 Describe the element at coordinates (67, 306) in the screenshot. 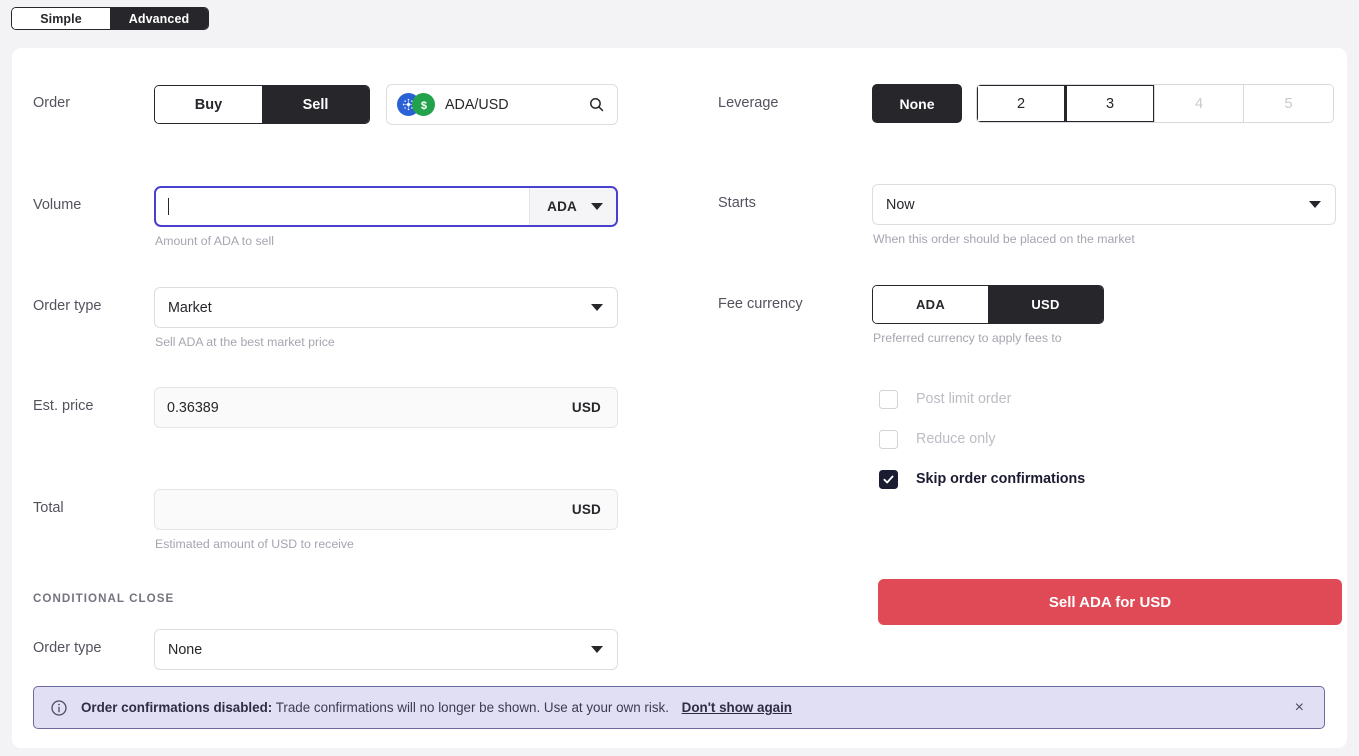

I see `order-type-label: Order type` at that location.